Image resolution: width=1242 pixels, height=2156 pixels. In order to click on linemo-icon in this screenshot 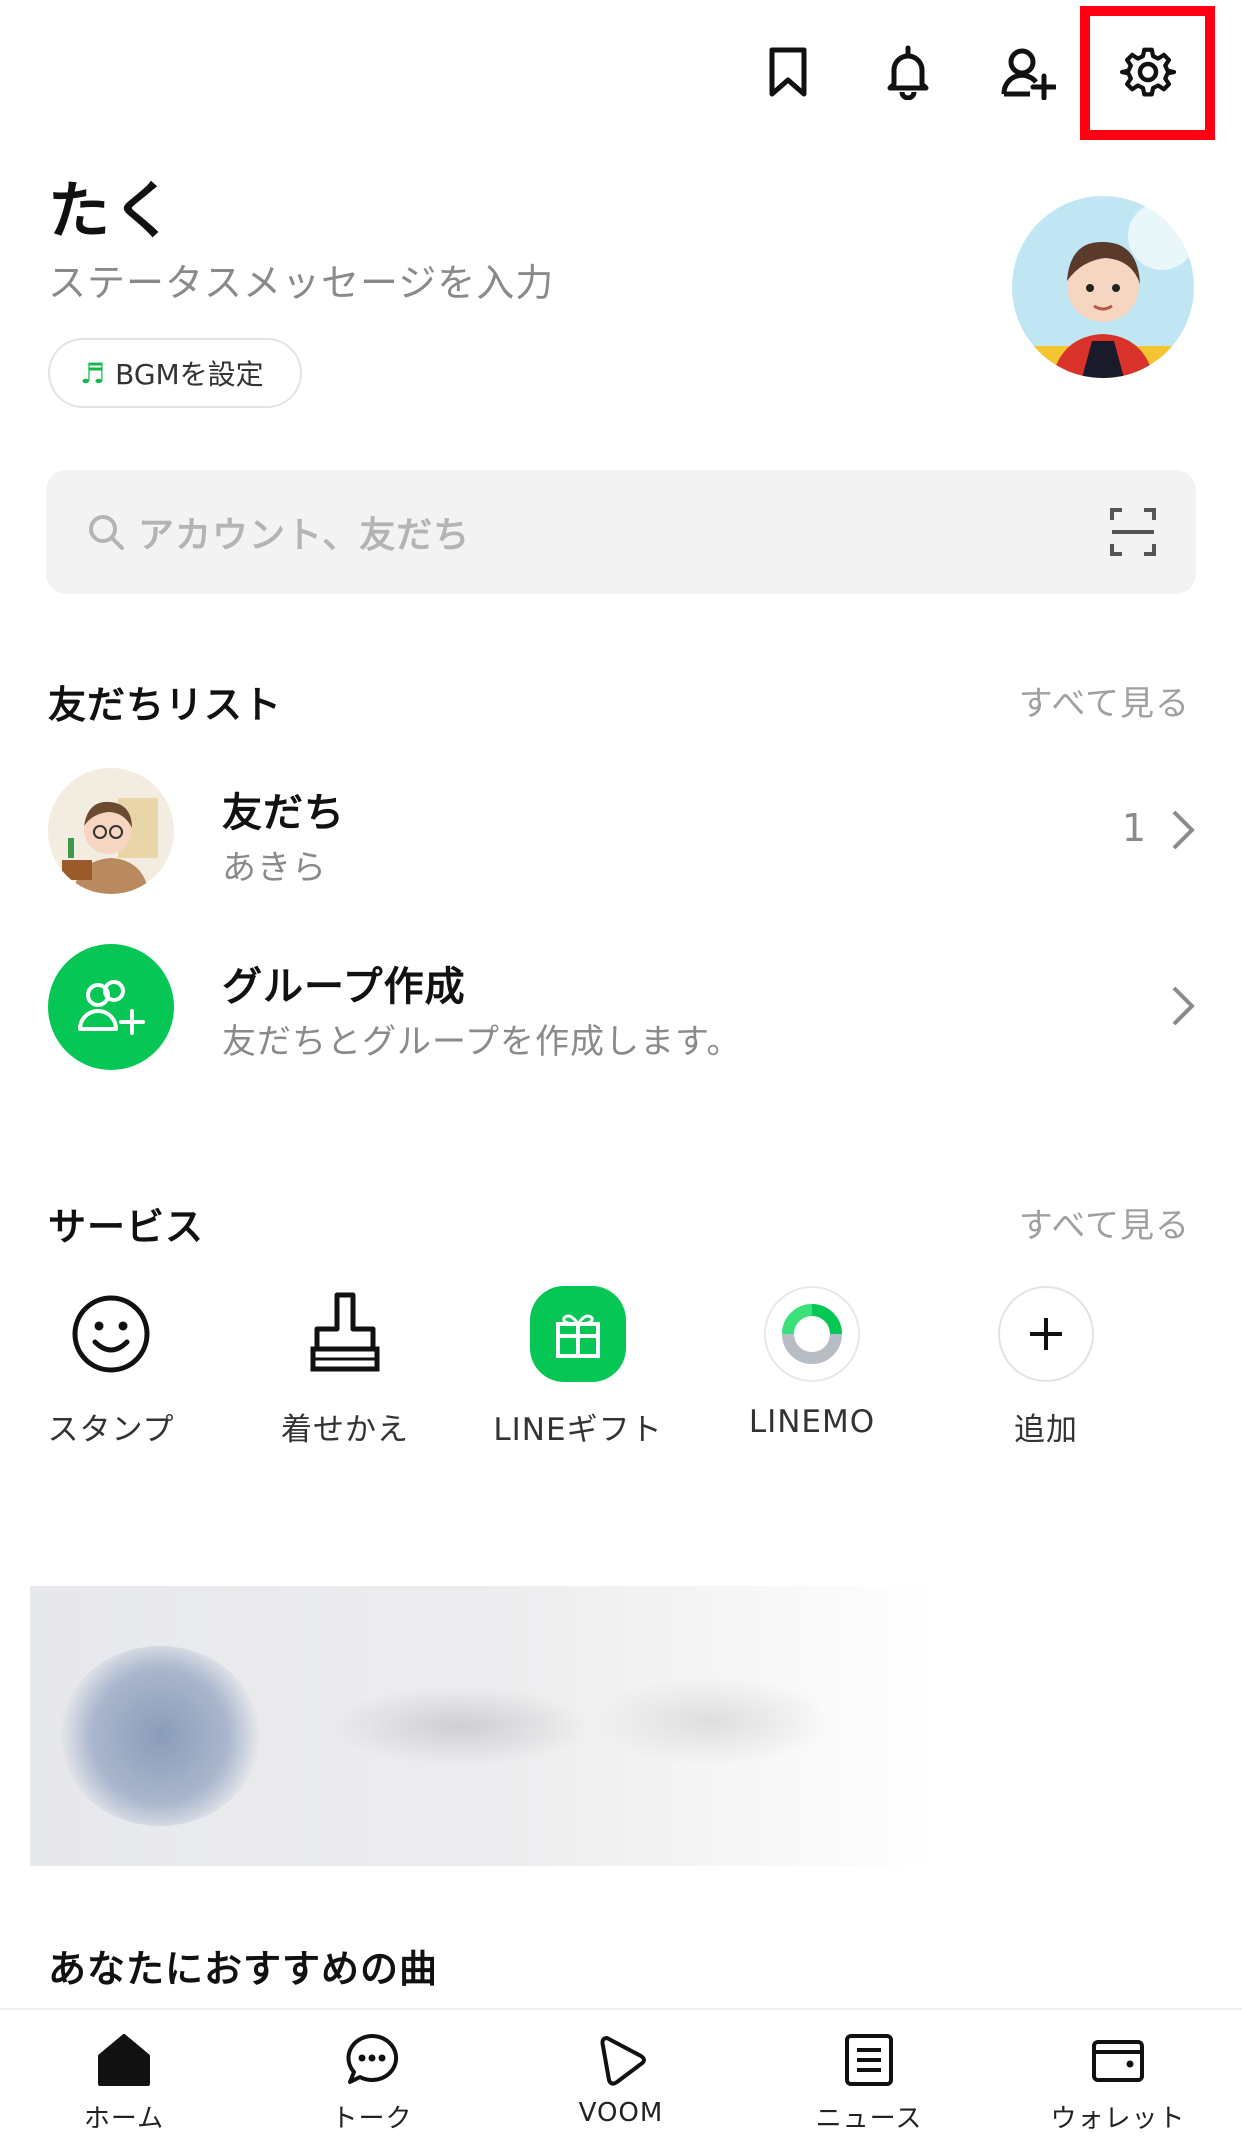, I will do `click(812, 1334)`.